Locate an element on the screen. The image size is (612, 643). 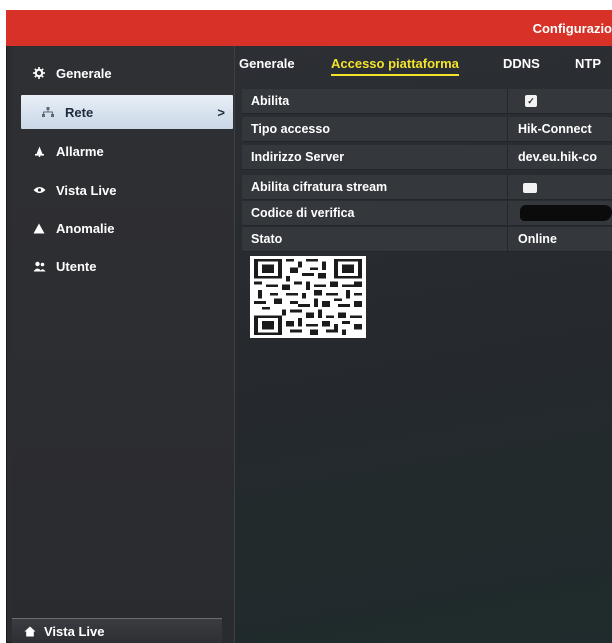
tab-generale: Generale is located at coordinates (267, 63).